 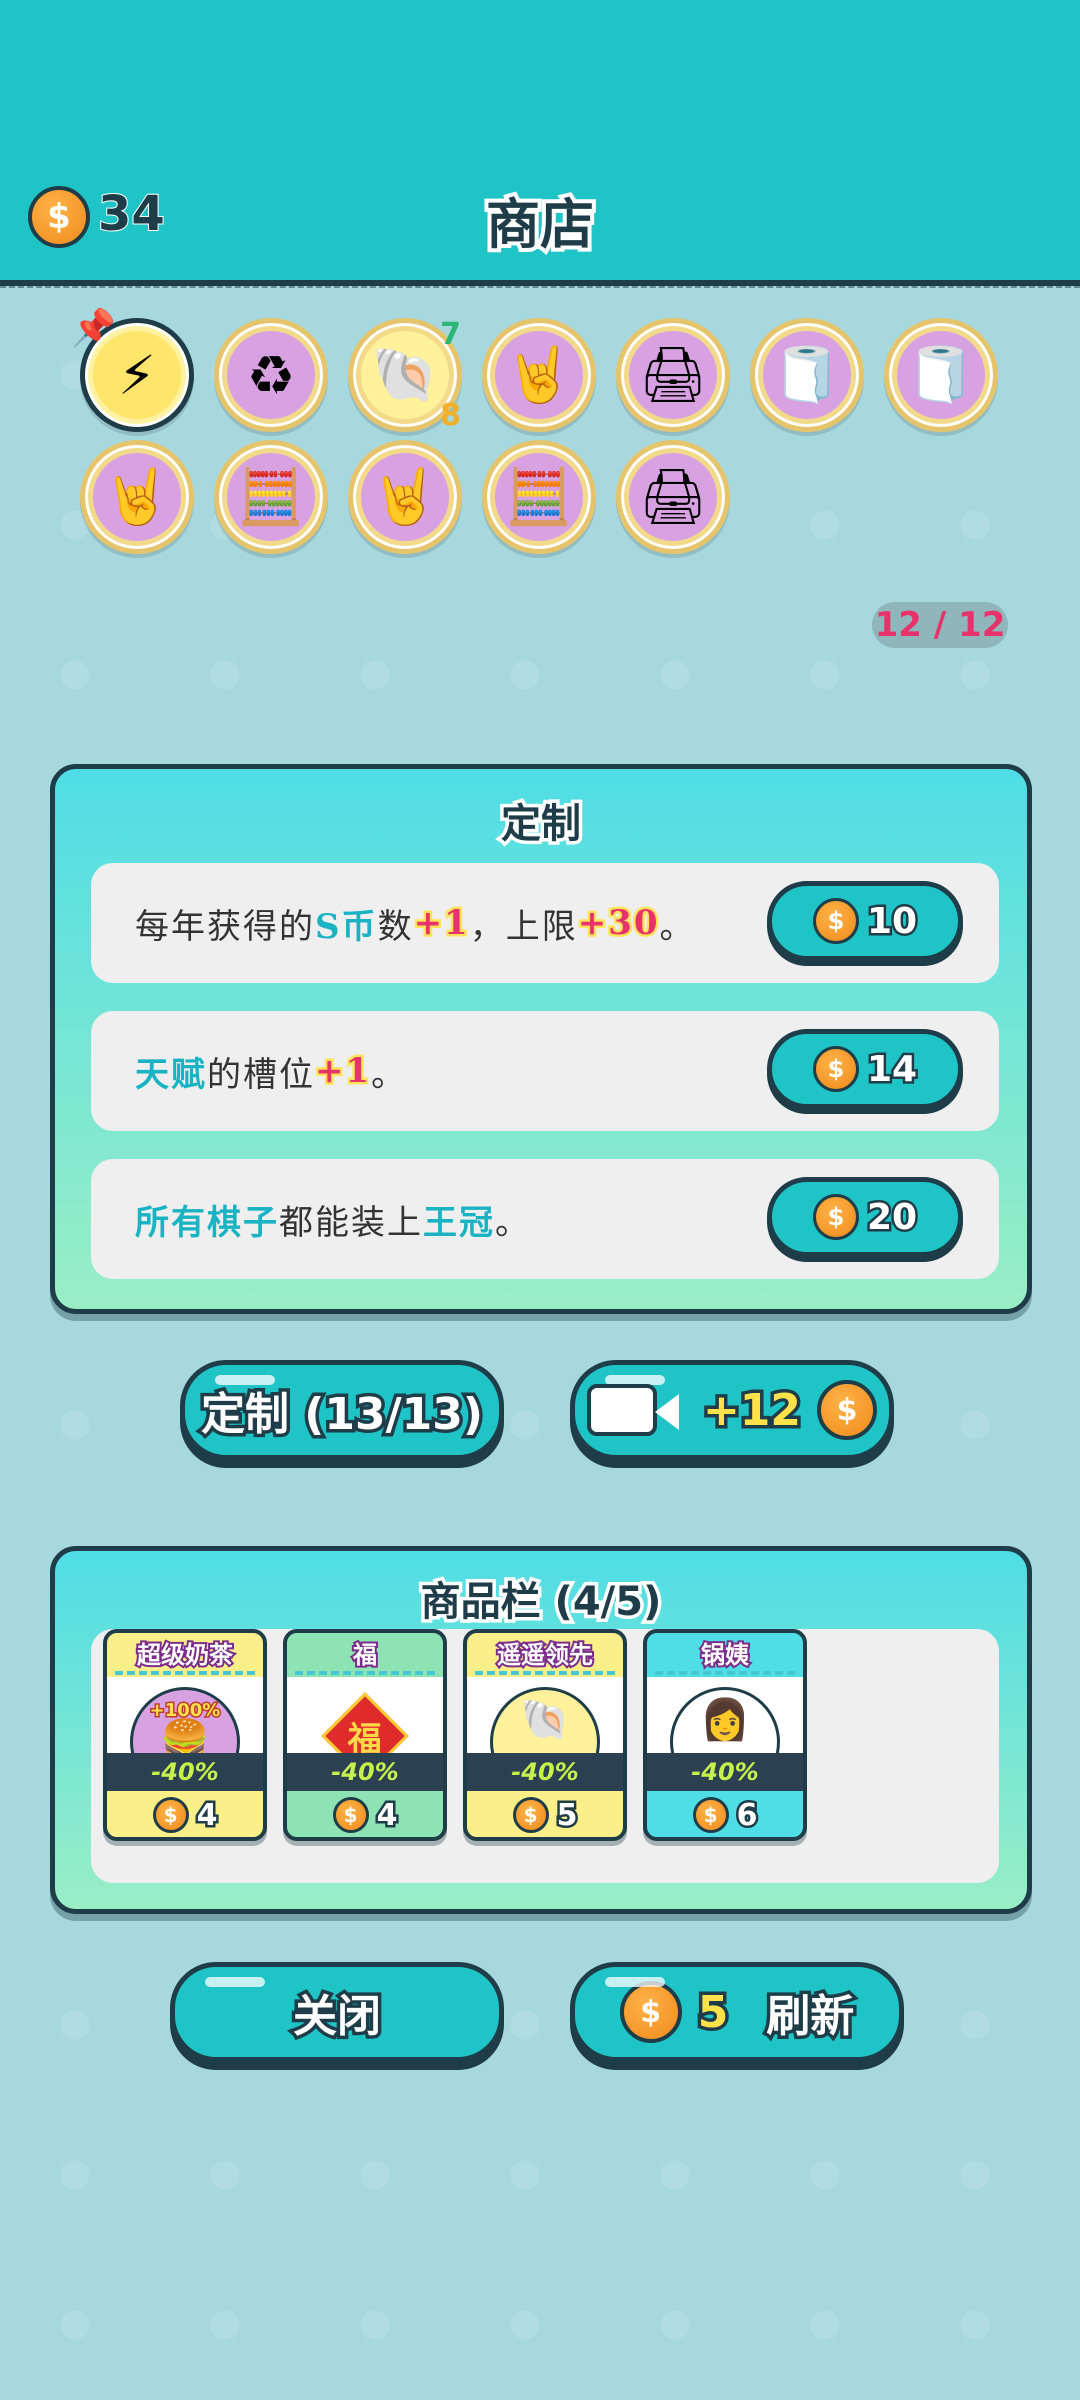 I want to click on refresh-label: 刷新, so click(x=810, y=2017).